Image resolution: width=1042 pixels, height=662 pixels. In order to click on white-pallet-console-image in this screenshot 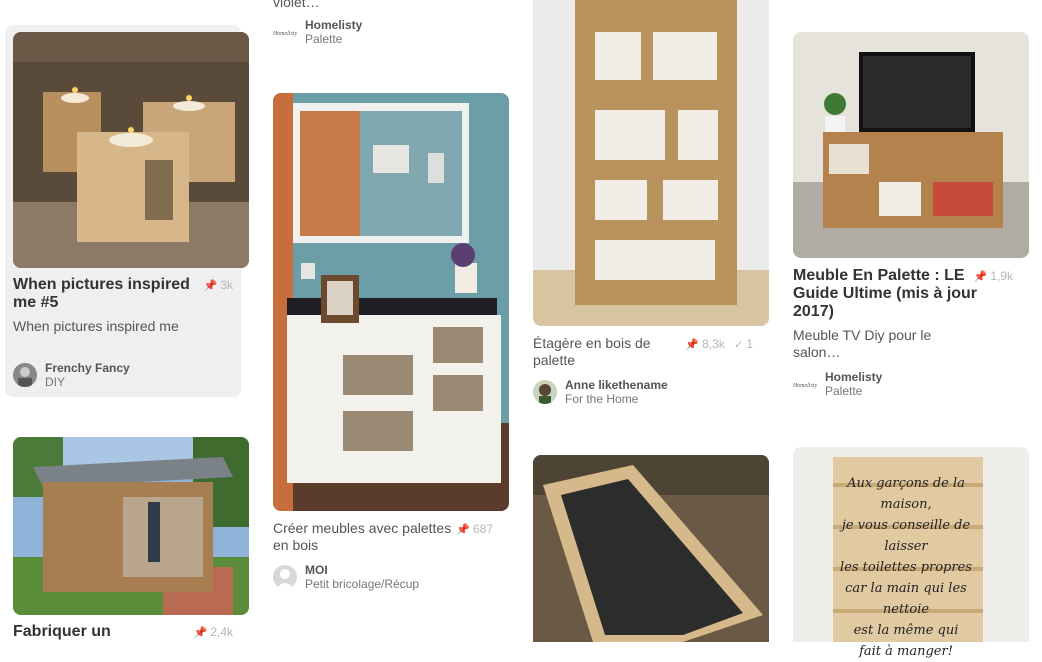, I will do `click(391, 302)`.